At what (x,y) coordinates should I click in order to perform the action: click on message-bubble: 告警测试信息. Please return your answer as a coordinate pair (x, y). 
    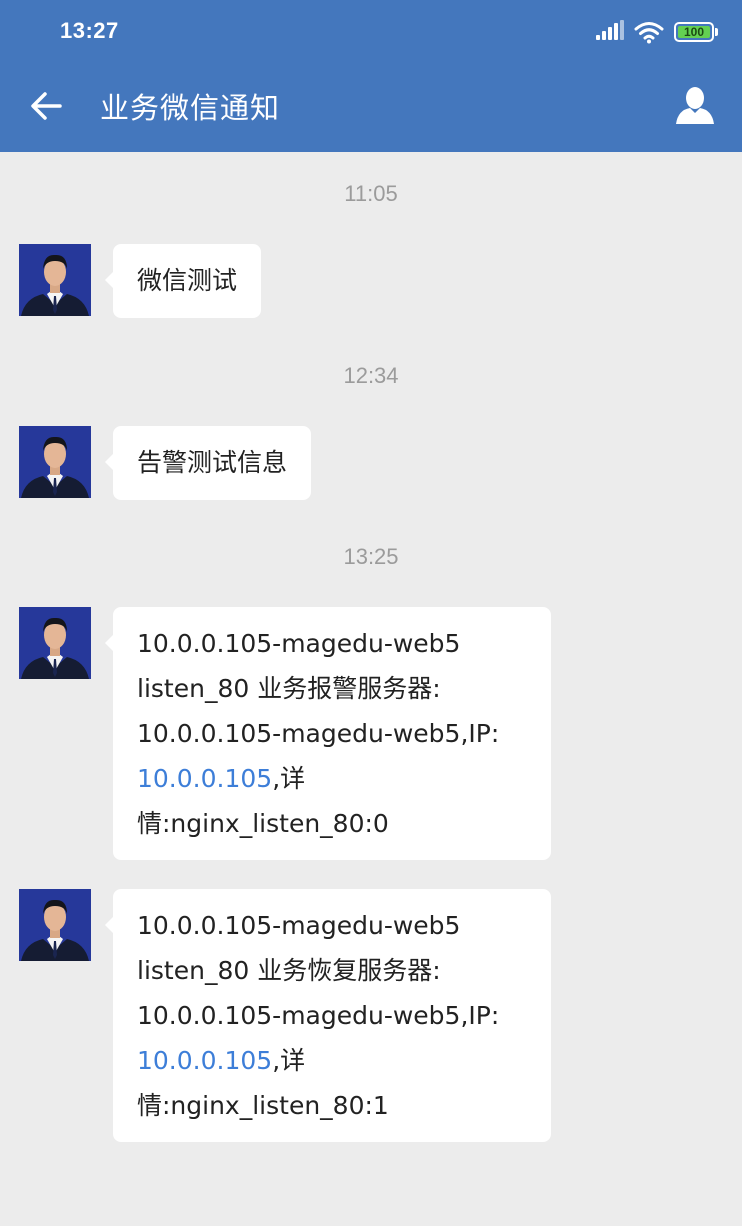
    Looking at the image, I should click on (208, 463).